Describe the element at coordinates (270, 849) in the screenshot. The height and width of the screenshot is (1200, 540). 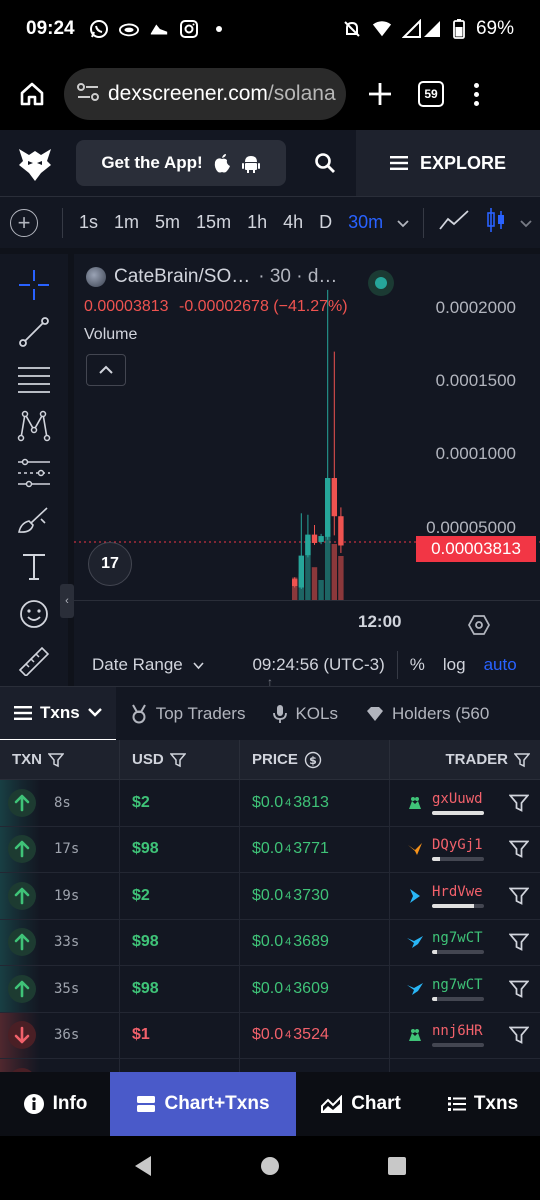
I see `table-row: 17s $98 $0.0 4 3771 DQyGj1` at that location.